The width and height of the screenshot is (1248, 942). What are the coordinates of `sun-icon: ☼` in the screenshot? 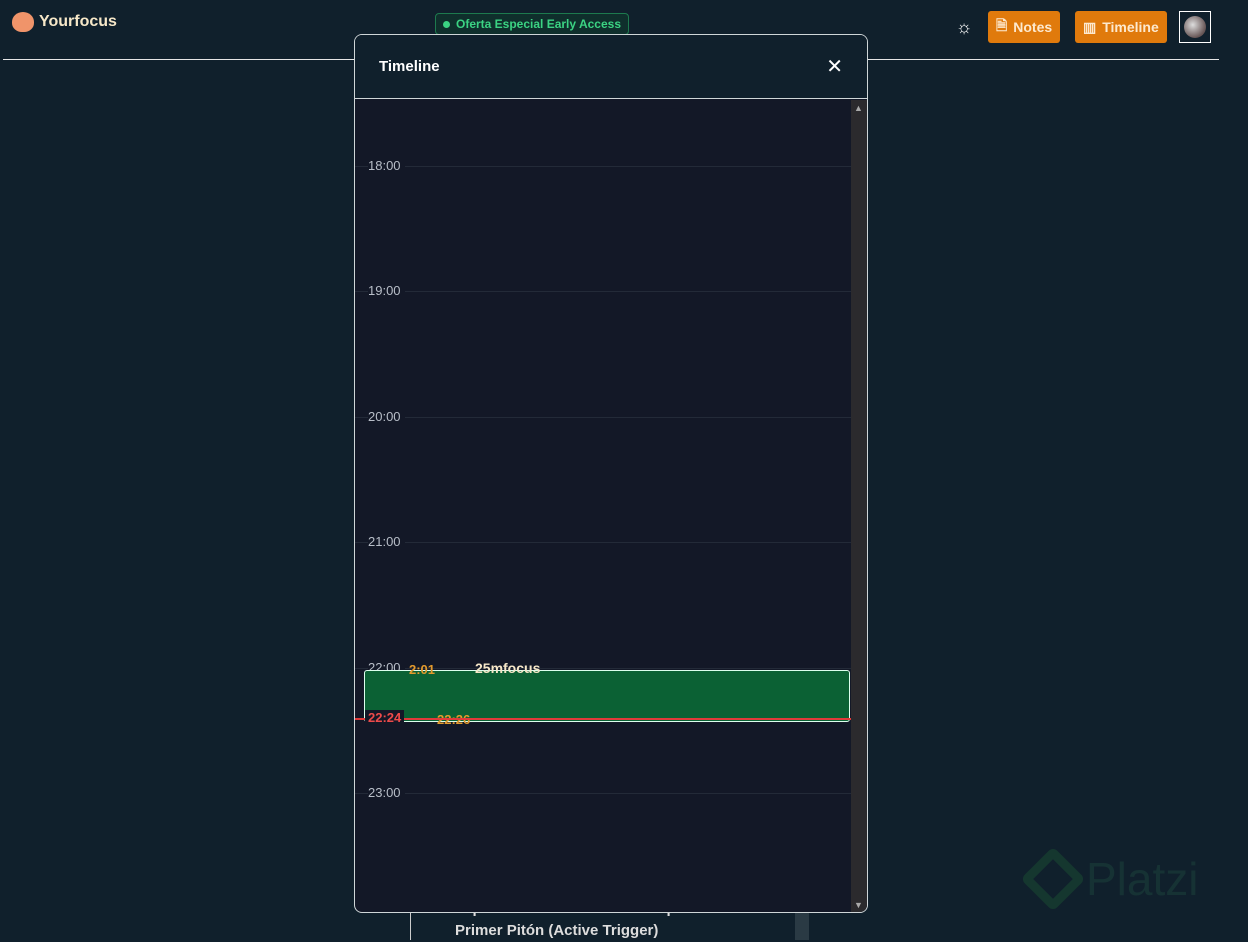 It's located at (964, 27).